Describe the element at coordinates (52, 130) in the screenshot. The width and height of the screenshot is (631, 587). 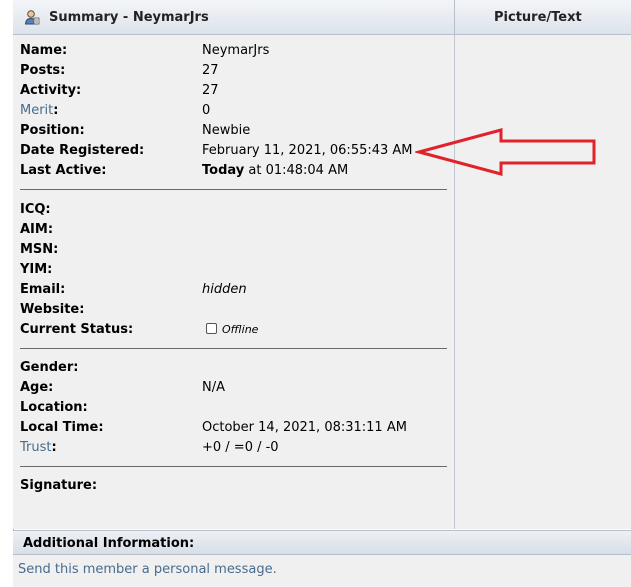
I see `position-label: Position:` at that location.